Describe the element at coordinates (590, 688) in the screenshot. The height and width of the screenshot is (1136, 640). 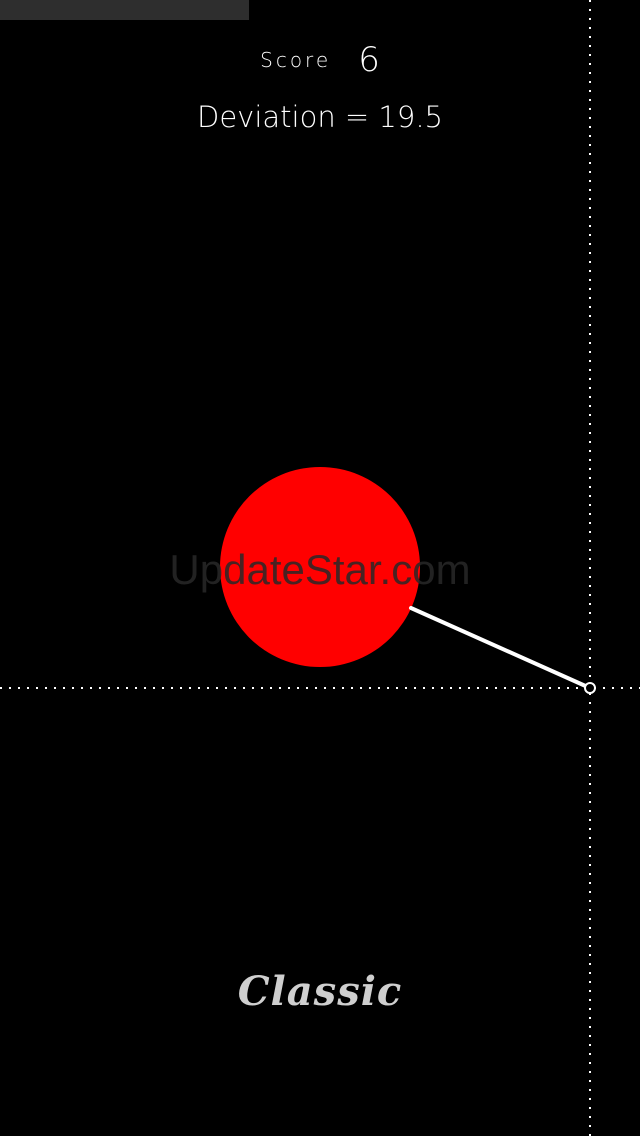
I see `pivot-point` at that location.